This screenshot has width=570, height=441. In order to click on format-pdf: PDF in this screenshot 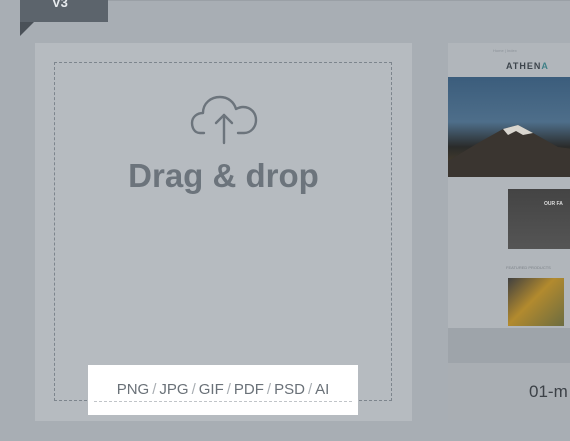, I will do `click(248, 389)`.